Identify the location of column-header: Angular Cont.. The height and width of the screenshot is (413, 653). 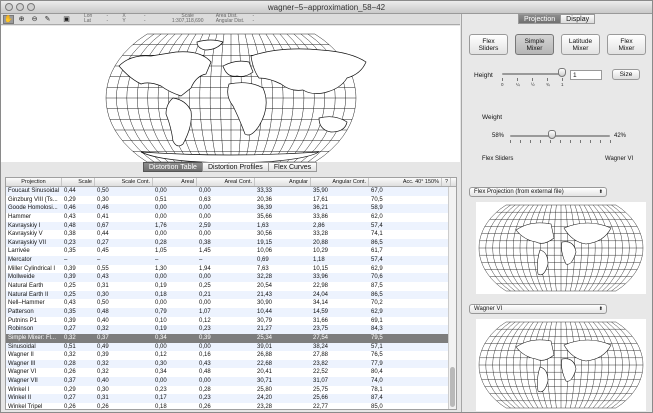
(340, 182).